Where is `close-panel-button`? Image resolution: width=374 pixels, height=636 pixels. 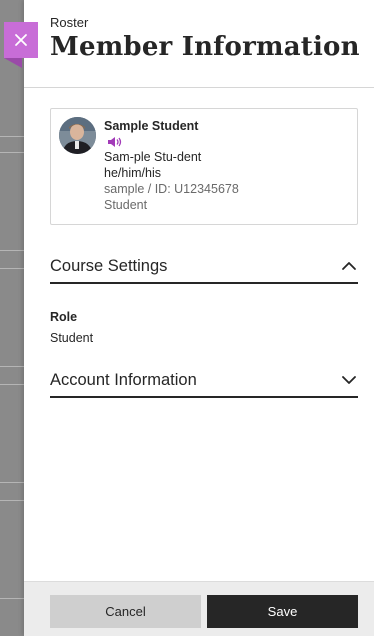 close-panel-button is located at coordinates (21, 45).